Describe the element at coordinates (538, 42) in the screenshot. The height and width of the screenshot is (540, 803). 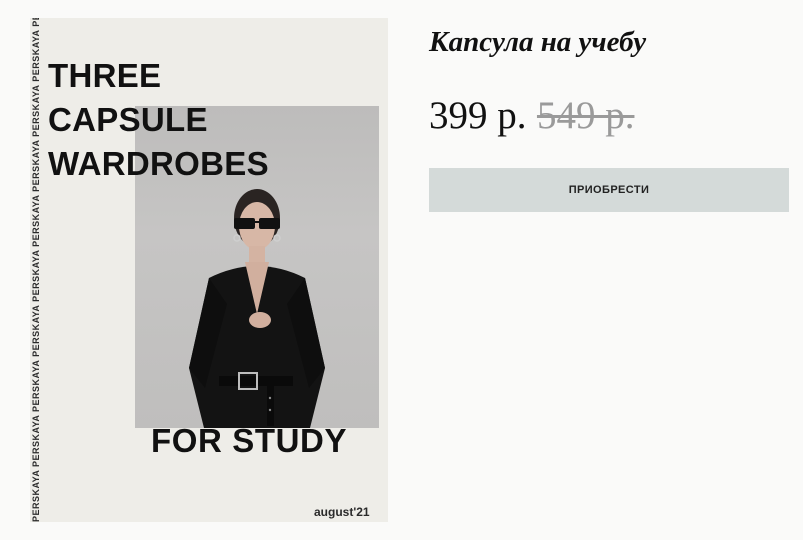
I see `product-title: Капсула на учебу` at that location.